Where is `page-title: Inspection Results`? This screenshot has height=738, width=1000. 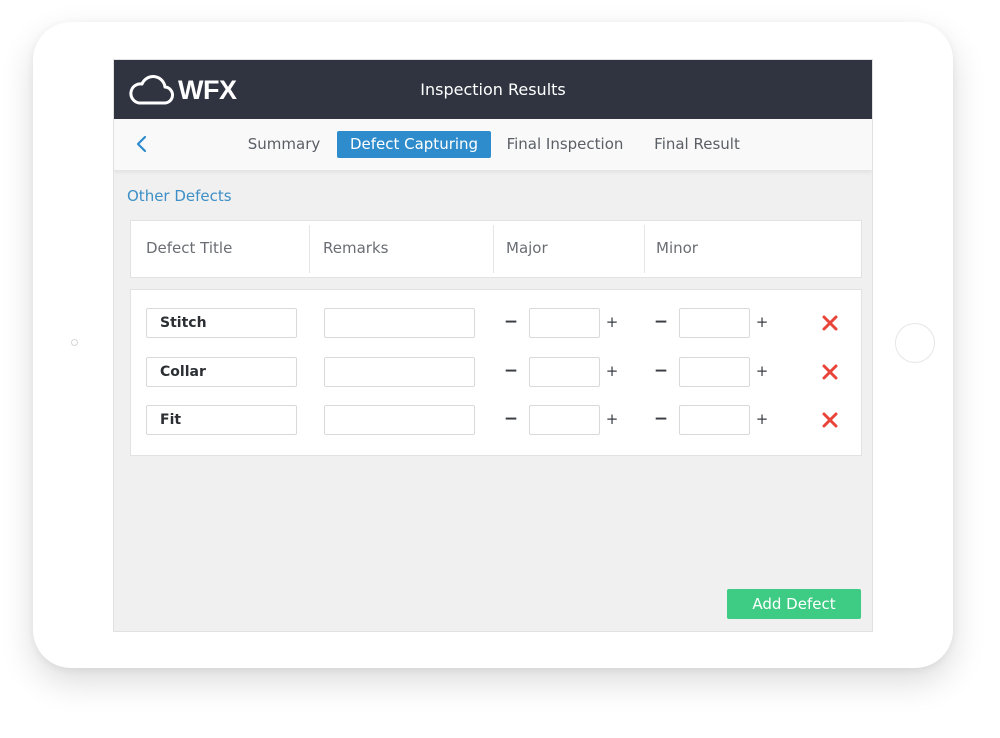 page-title: Inspection Results is located at coordinates (493, 89).